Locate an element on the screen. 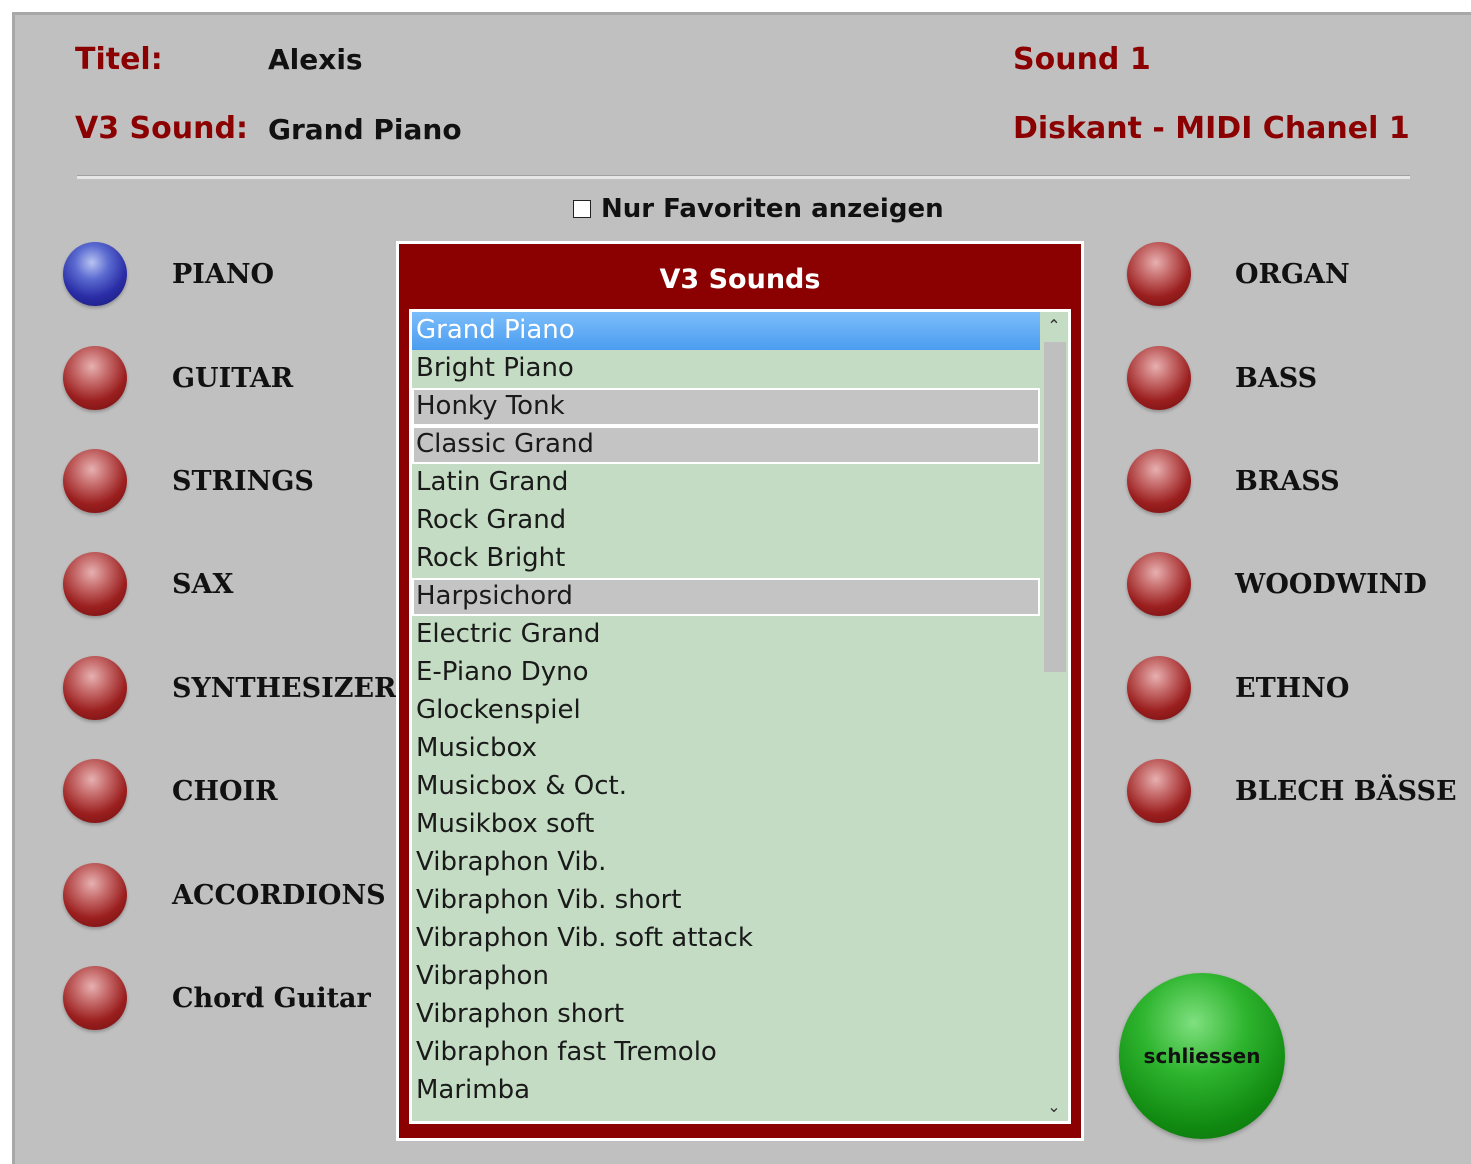 The image size is (1471, 1164). list-item: Marimba is located at coordinates (726, 1091).